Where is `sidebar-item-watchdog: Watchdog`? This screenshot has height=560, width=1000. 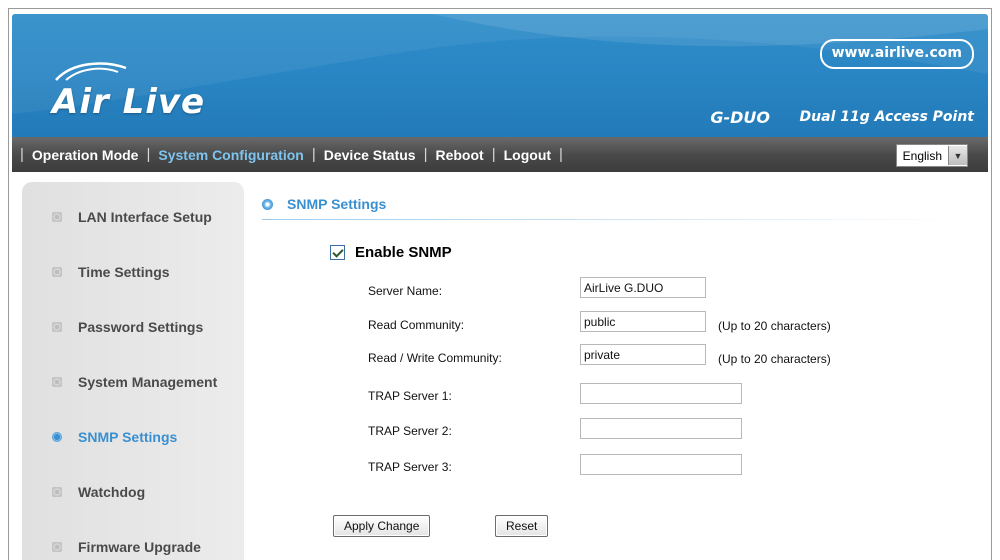
sidebar-item-watchdog: Watchdog is located at coordinates (98, 492).